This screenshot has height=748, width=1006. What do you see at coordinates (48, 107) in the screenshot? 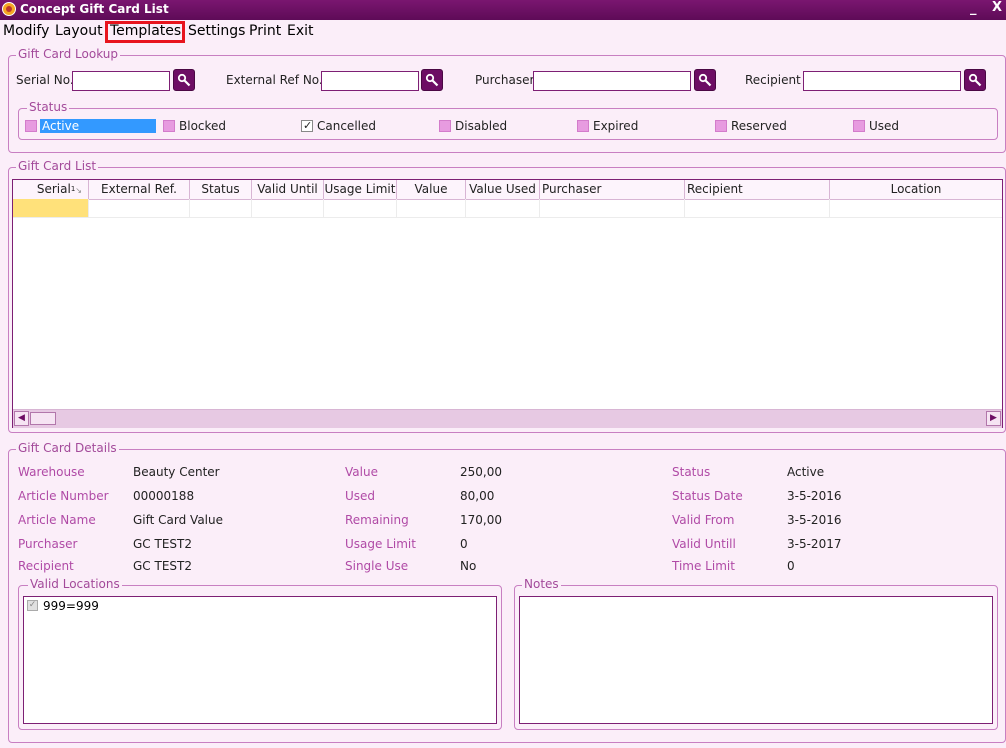
I see `status-legend: Status` at bounding box center [48, 107].